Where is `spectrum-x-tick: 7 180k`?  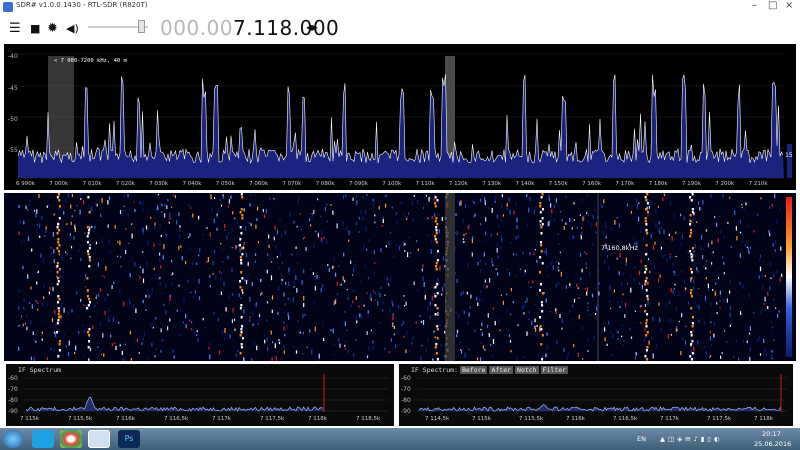 spectrum-x-tick: 7 180k is located at coordinates (658, 184).